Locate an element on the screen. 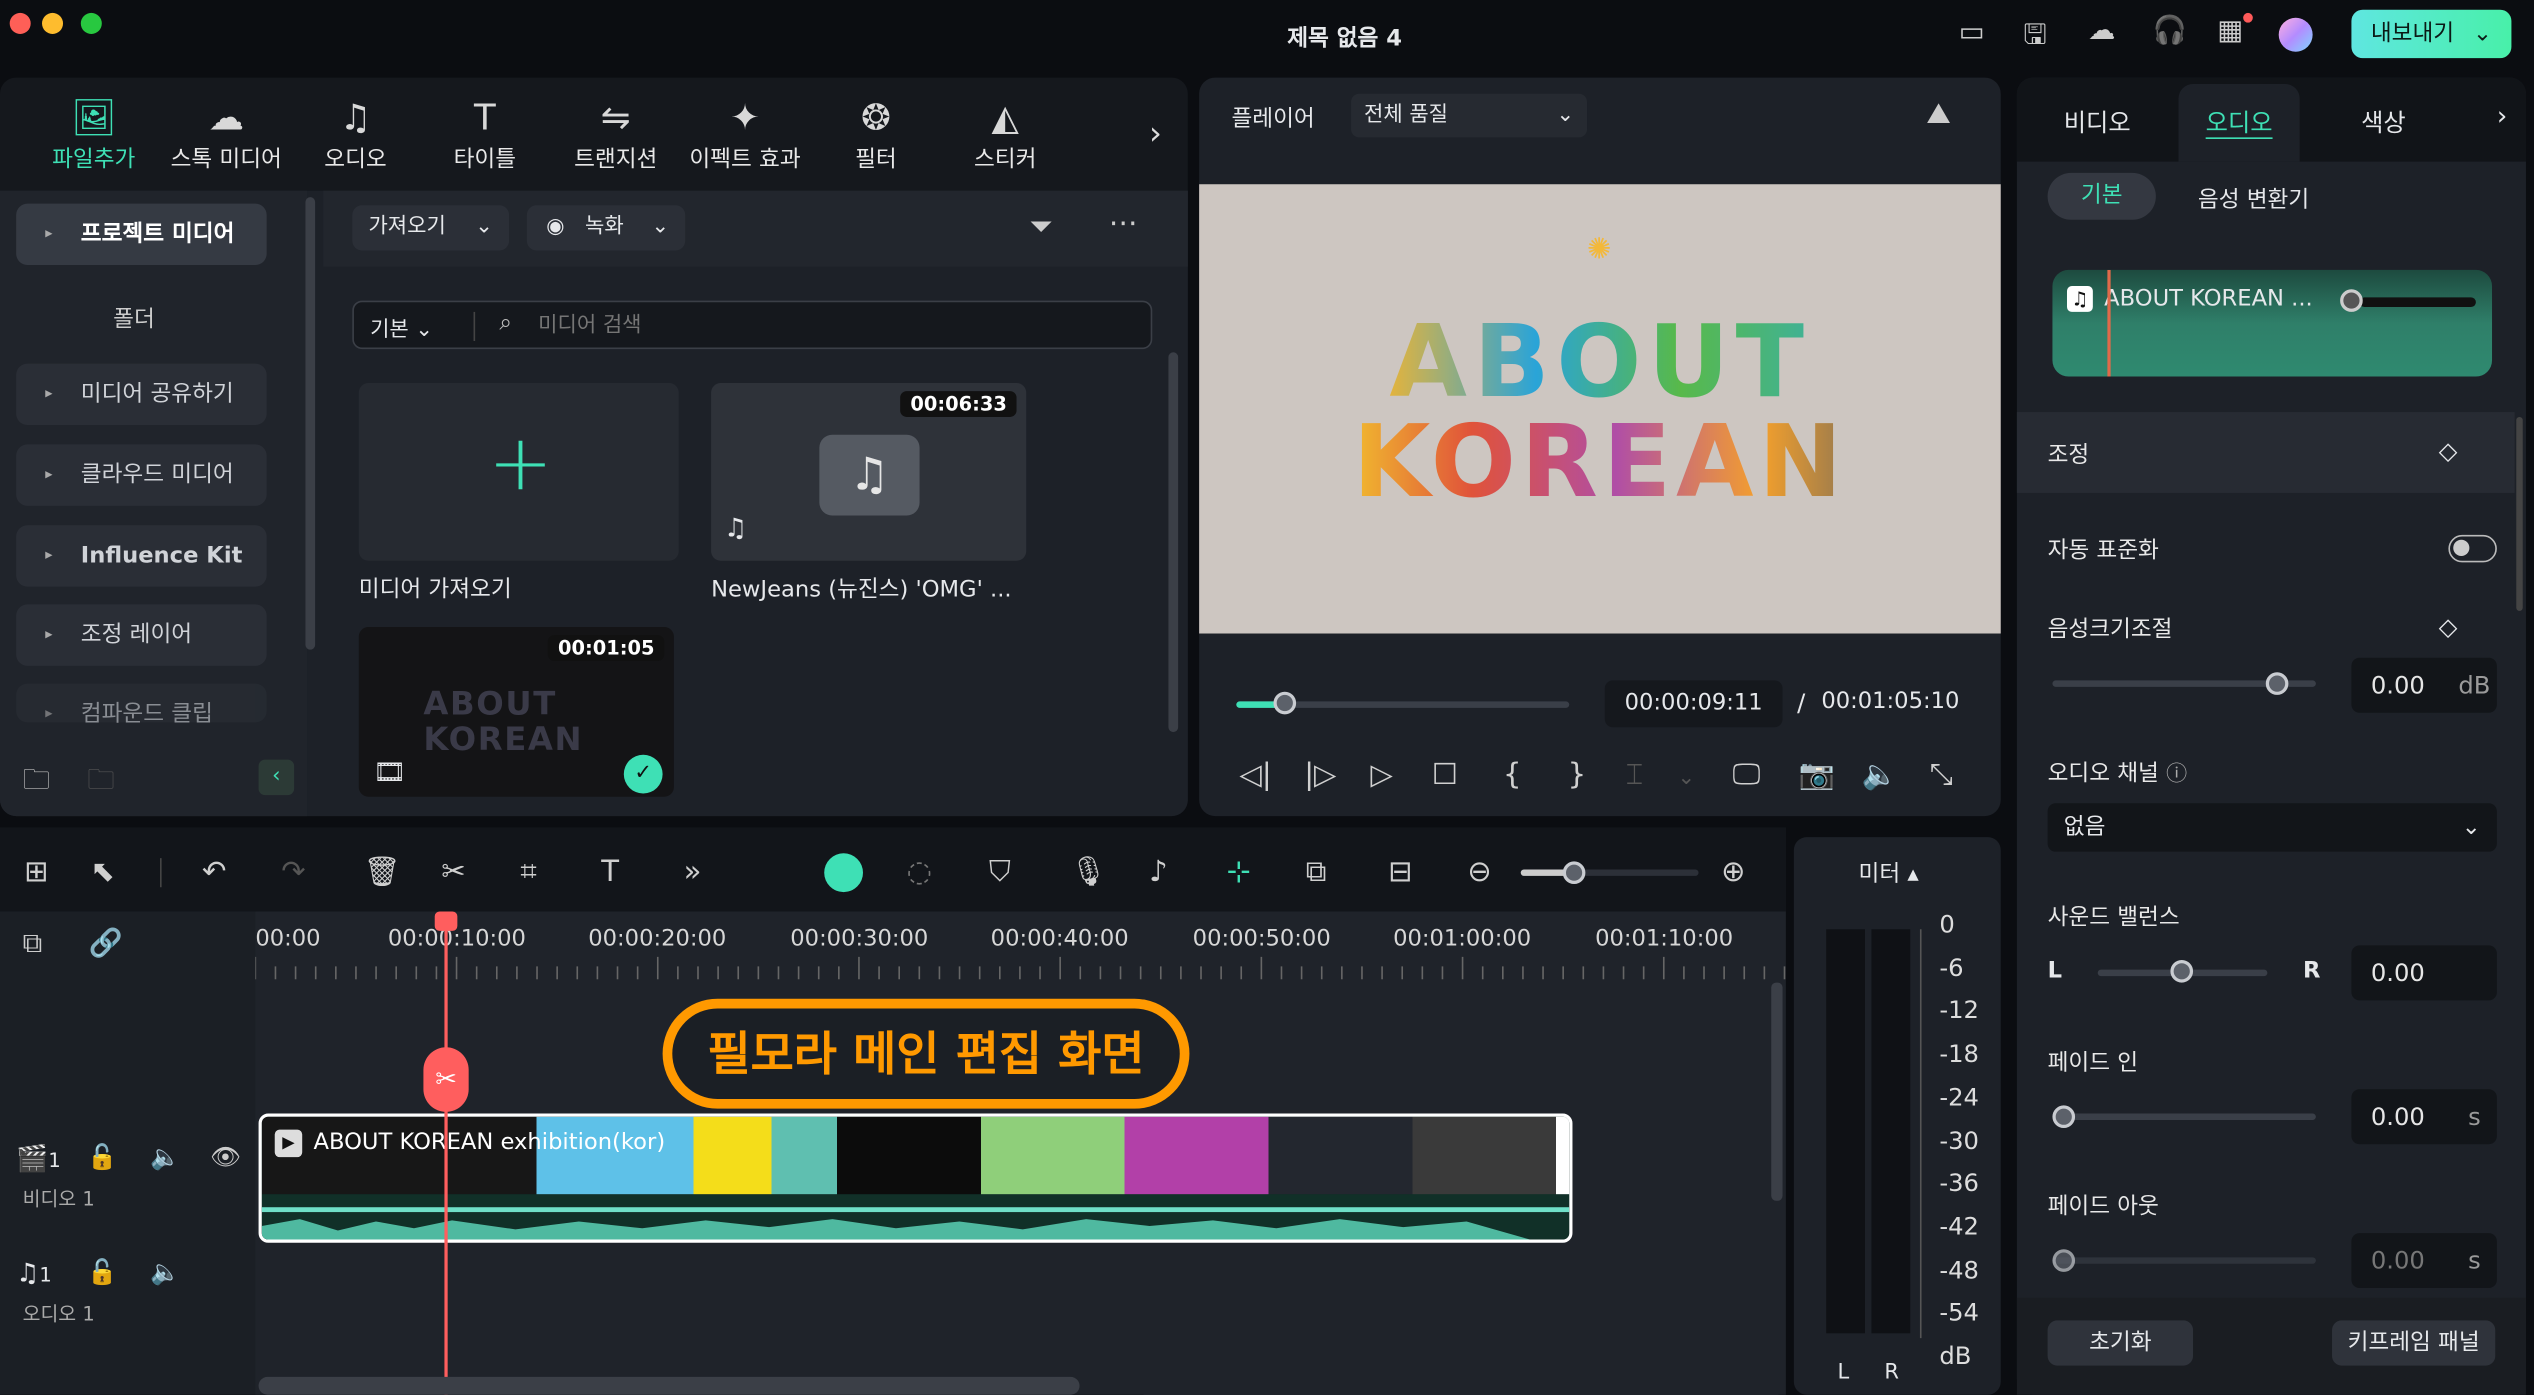  layout-icon: ▭ is located at coordinates (1972, 32).